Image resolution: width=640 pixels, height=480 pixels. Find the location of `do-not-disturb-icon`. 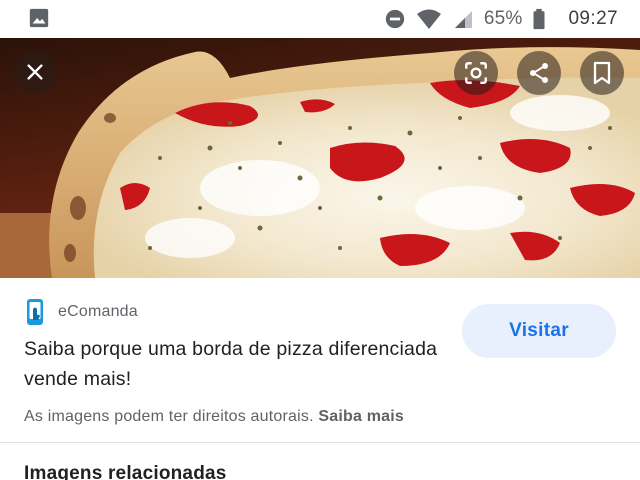

do-not-disturb-icon is located at coordinates (394, 19).